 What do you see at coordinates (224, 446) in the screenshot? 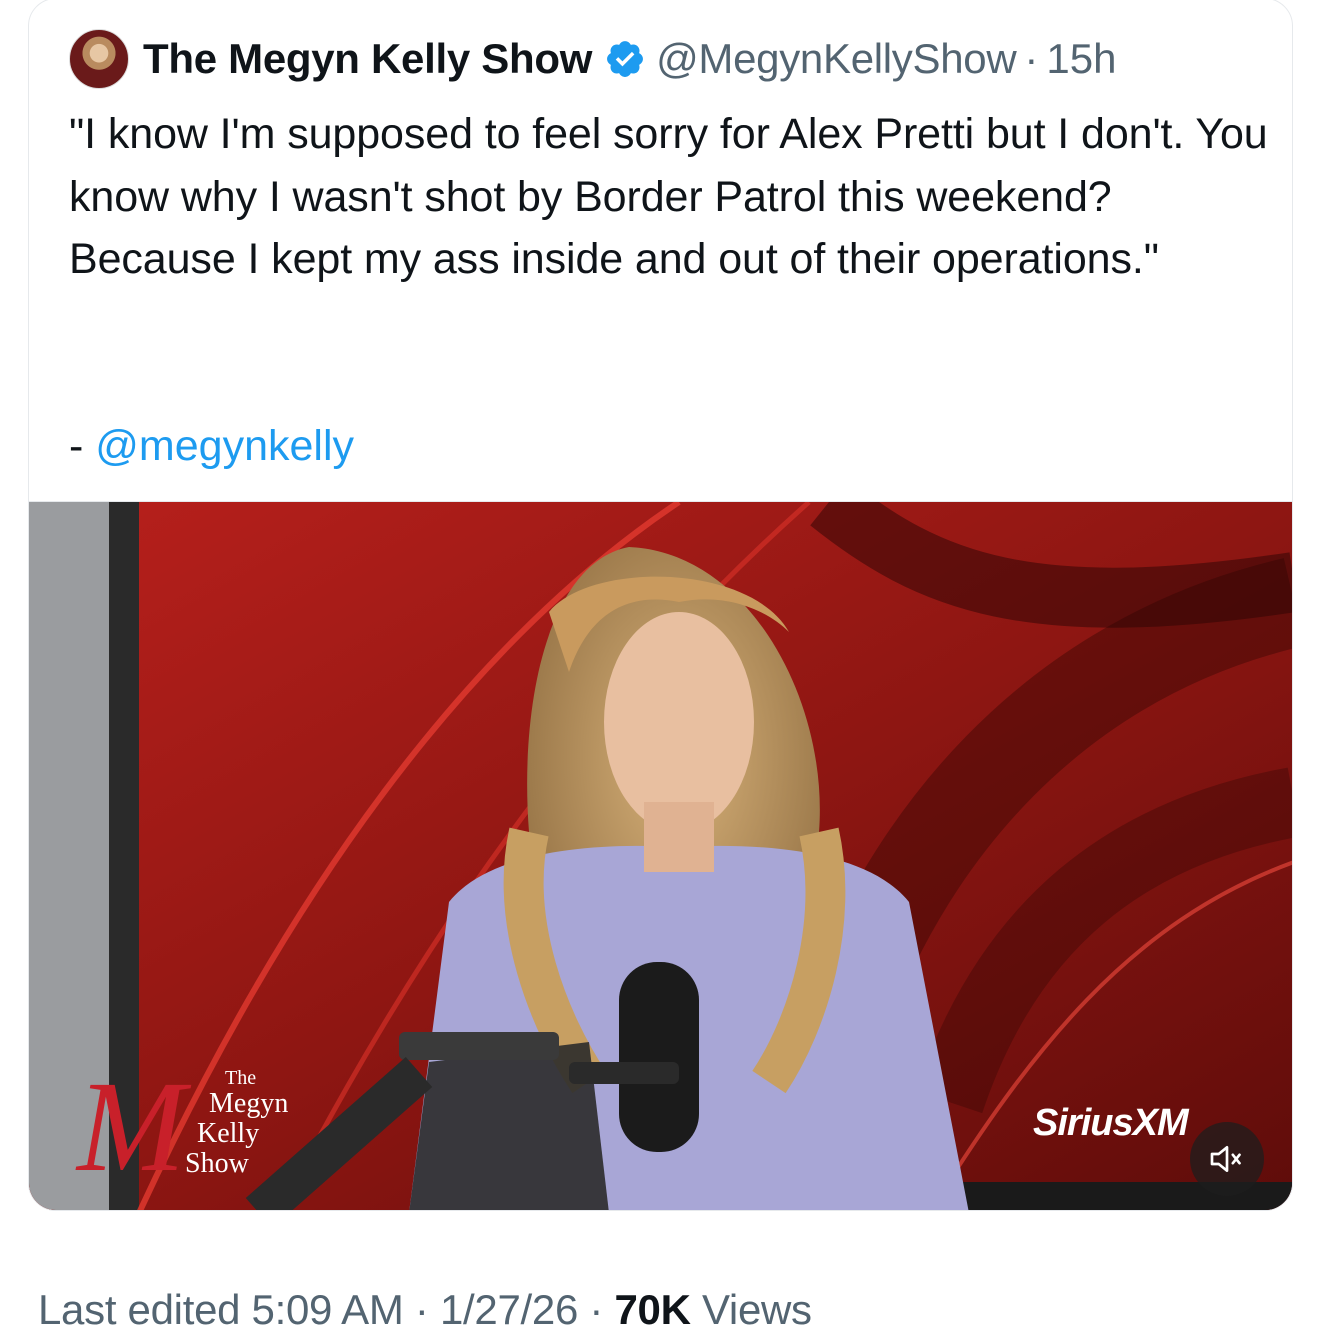
I see `credit-mention-link: @megynkelly` at bounding box center [224, 446].